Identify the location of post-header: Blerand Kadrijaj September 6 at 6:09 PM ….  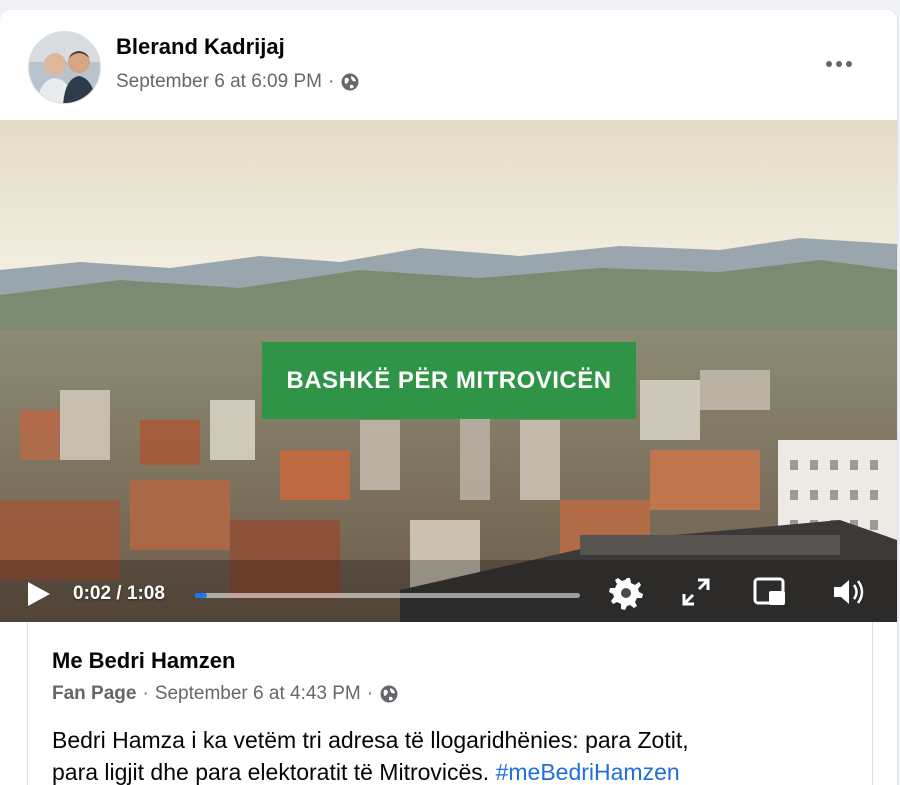
(448, 65).